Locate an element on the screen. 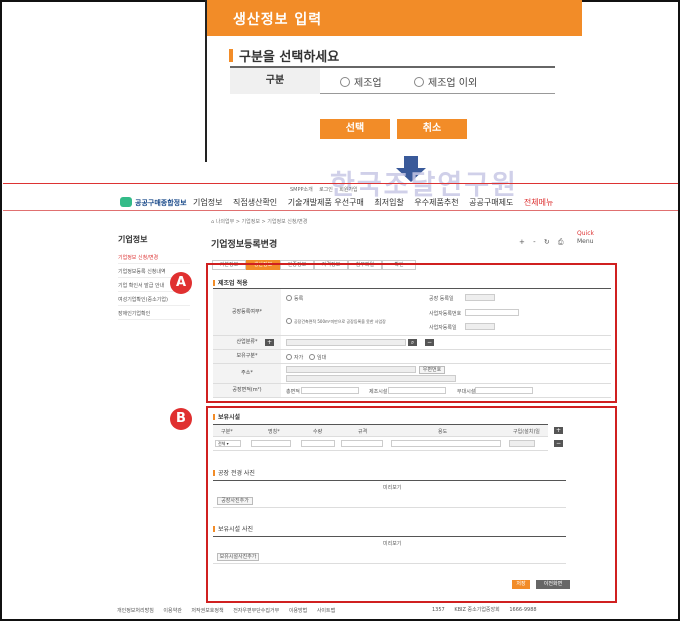  label-biz-date: 사업자등록일 is located at coordinates (443, 328).